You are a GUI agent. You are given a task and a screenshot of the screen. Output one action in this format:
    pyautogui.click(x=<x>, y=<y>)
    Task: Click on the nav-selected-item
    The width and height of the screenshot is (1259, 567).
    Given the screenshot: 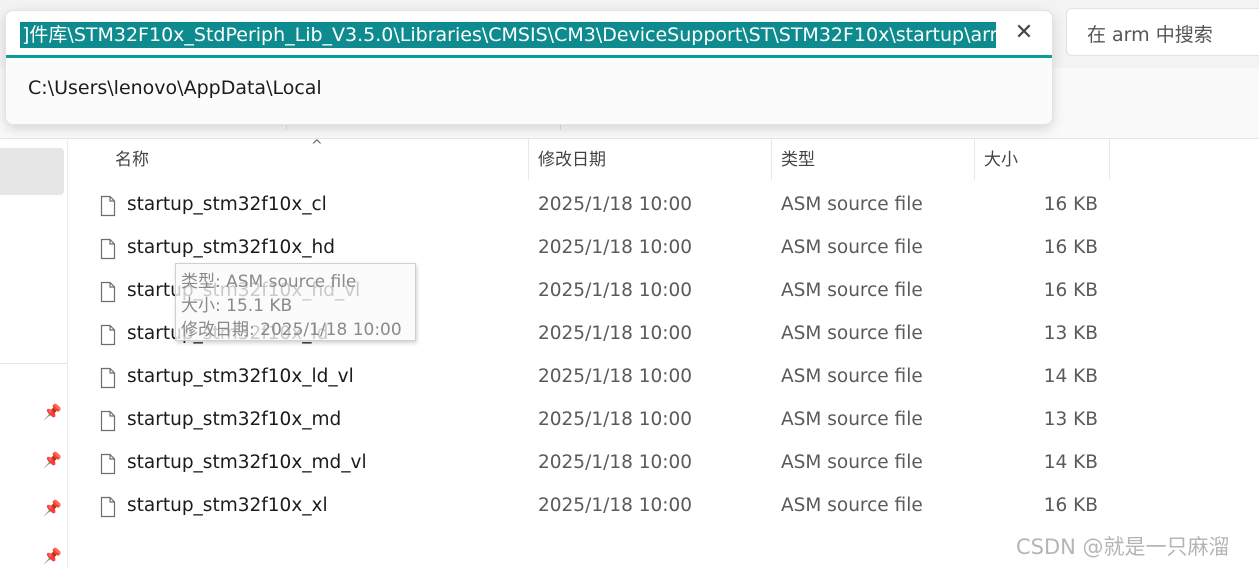 What is the action you would take?
    pyautogui.click(x=32, y=171)
    